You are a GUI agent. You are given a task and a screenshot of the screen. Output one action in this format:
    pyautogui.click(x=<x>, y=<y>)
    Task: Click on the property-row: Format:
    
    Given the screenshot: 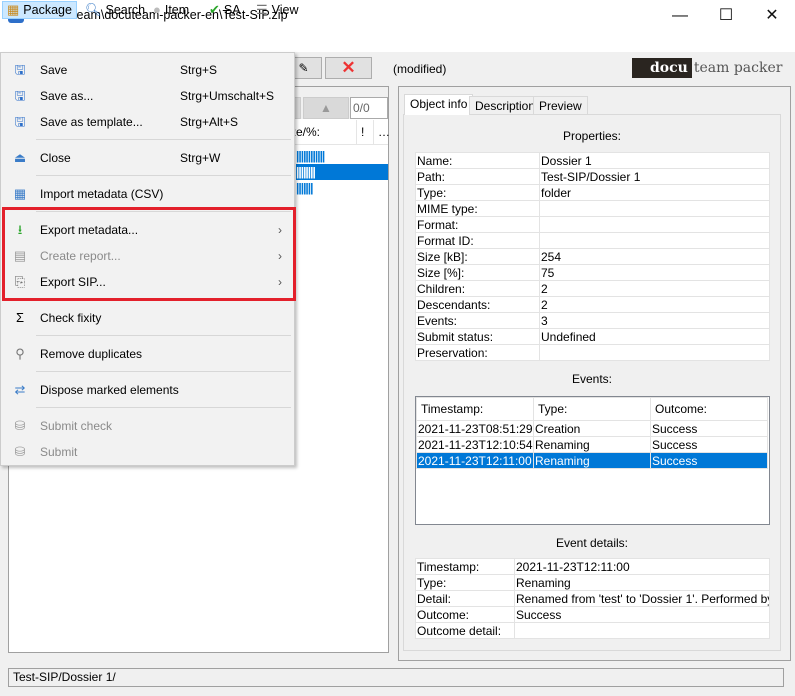 What is the action you would take?
    pyautogui.click(x=592, y=224)
    